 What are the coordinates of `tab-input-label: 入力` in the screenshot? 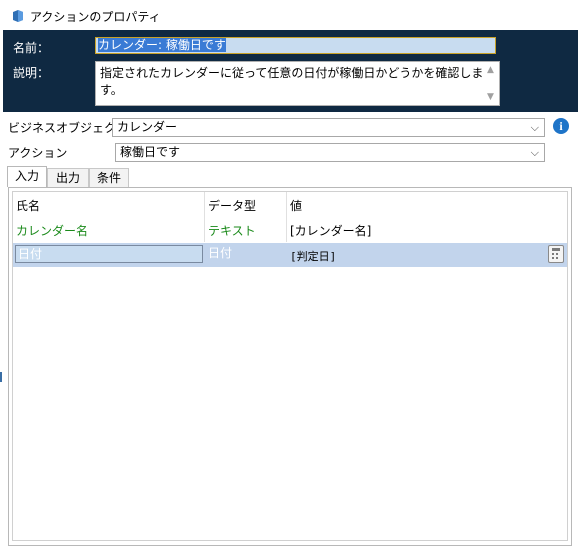 It's located at (26, 176).